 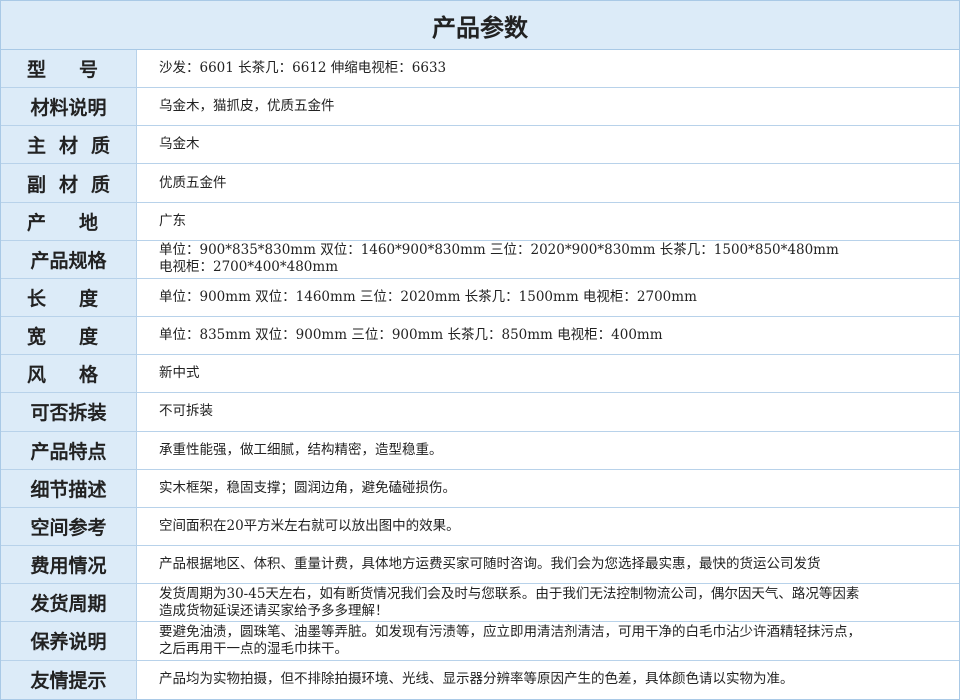 I want to click on row-value: 空间面积在20平方米左右就可以放出图中的效果。, so click(x=309, y=525).